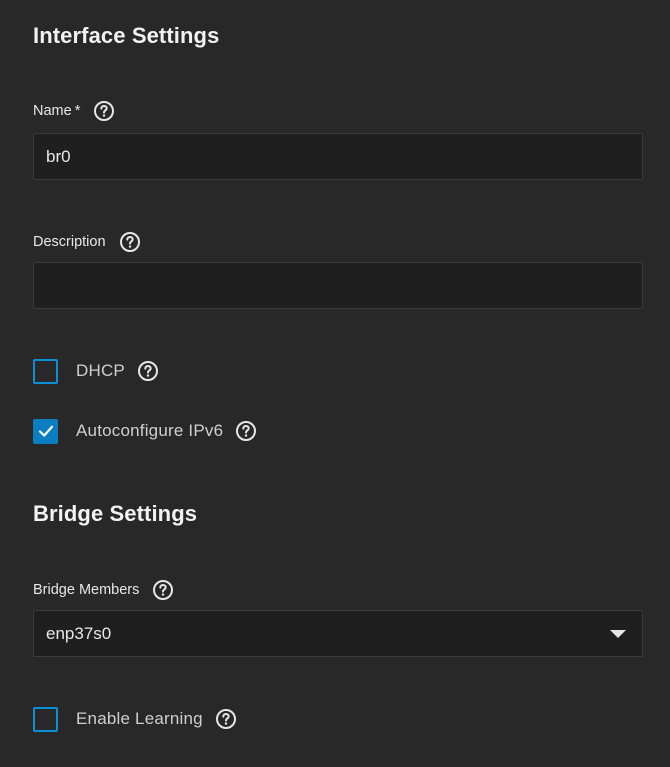 This screenshot has height=767, width=670. Describe the element at coordinates (148, 371) in the screenshot. I see `dhcp-help-icon` at that location.